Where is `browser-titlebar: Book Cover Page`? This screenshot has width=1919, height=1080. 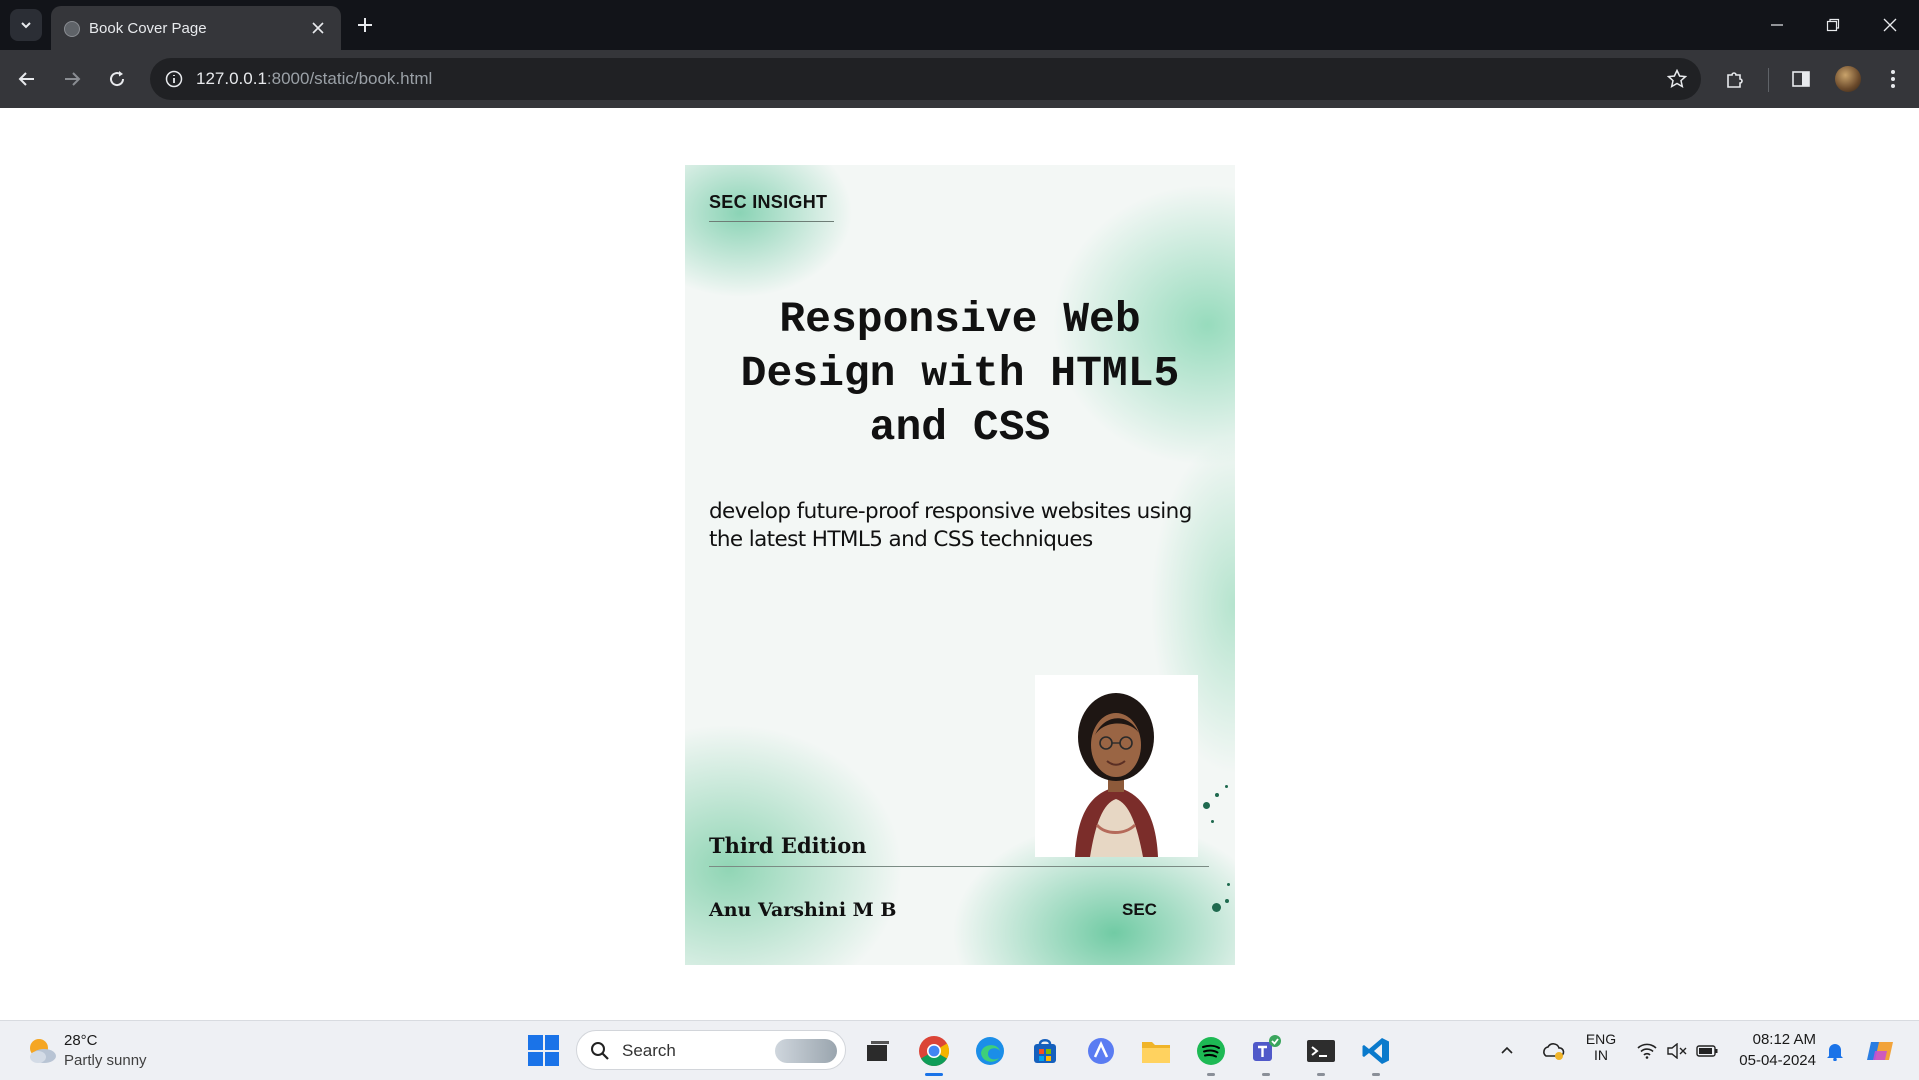 browser-titlebar: Book Cover Page is located at coordinates (959, 25).